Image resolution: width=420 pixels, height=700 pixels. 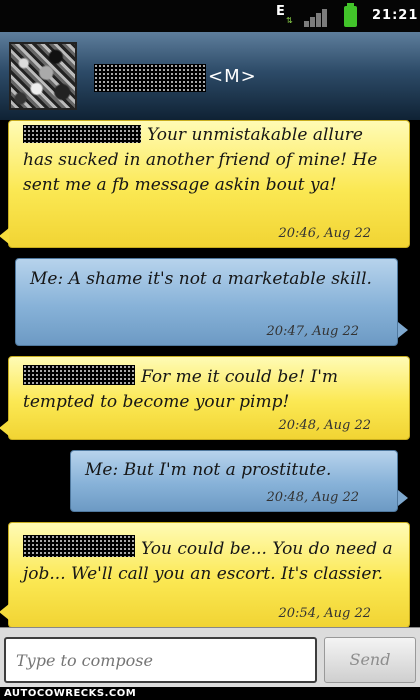 What do you see at coordinates (350, 15) in the screenshot?
I see `battery-icon` at bounding box center [350, 15].